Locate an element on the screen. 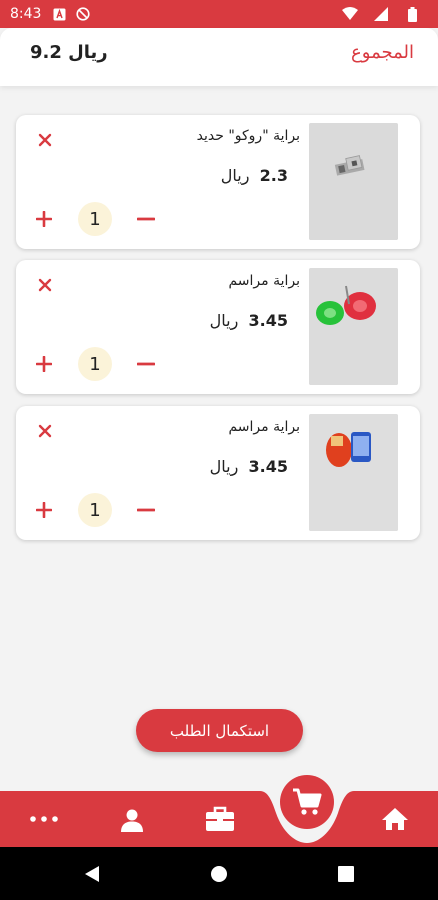 The image size is (438, 900). circle-icon is located at coordinates (219, 874).